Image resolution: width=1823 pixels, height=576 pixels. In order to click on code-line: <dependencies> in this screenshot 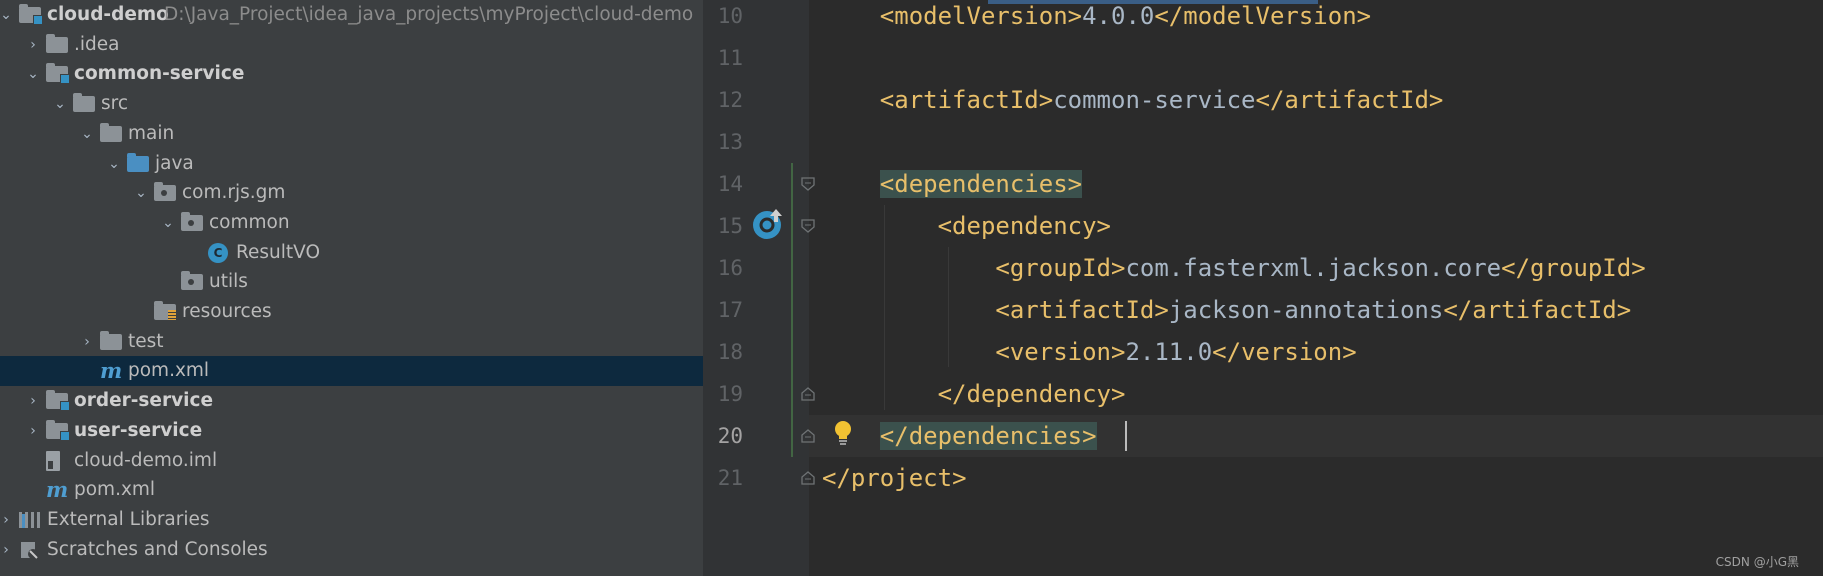, I will do `click(952, 184)`.